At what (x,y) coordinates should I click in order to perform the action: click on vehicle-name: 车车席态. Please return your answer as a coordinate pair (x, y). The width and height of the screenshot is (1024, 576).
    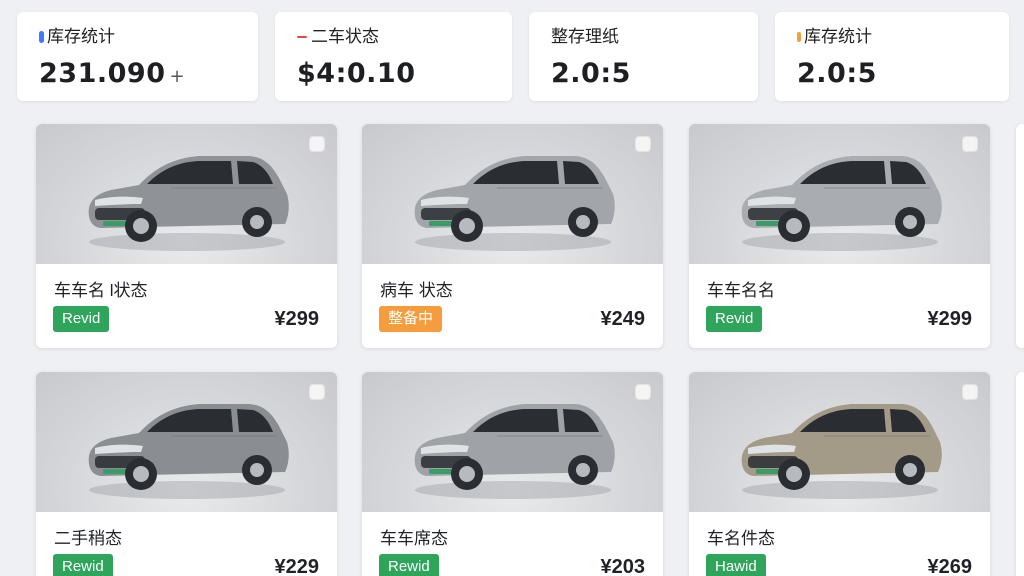
    Looking at the image, I should click on (414, 538).